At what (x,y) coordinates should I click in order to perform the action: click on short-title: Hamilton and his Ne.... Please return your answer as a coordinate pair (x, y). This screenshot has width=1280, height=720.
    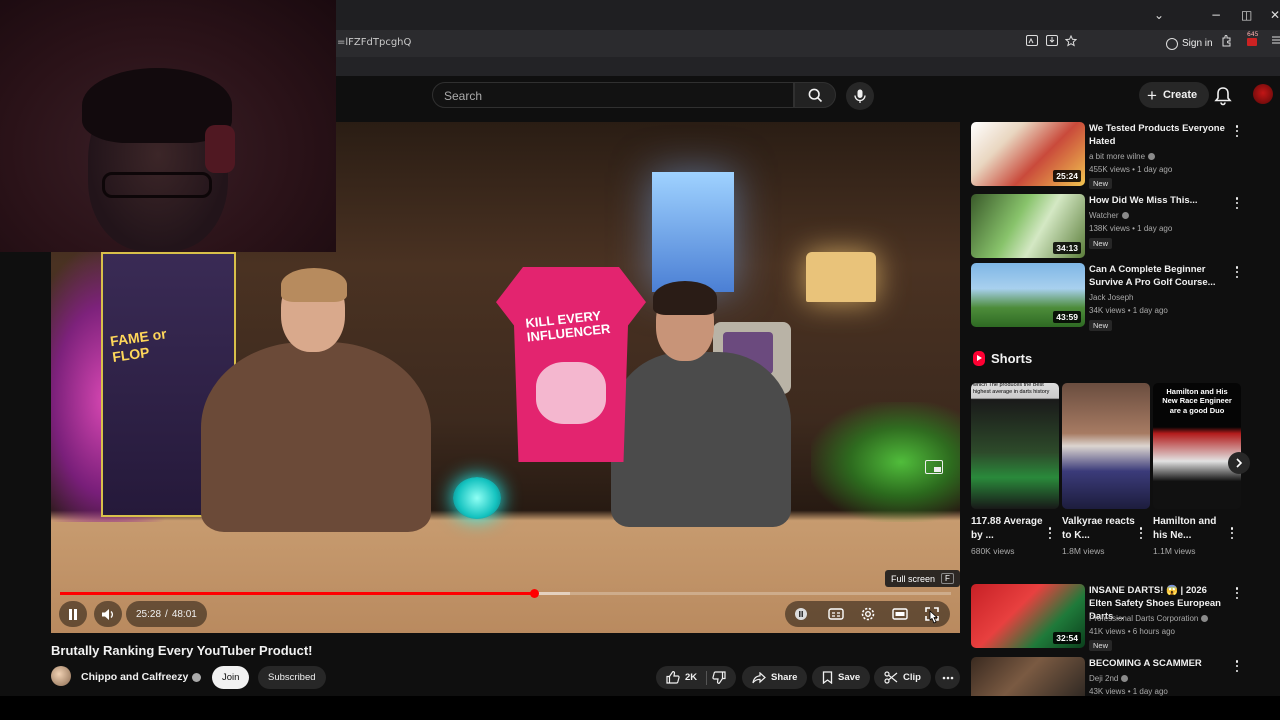
    Looking at the image, I should click on (1191, 529).